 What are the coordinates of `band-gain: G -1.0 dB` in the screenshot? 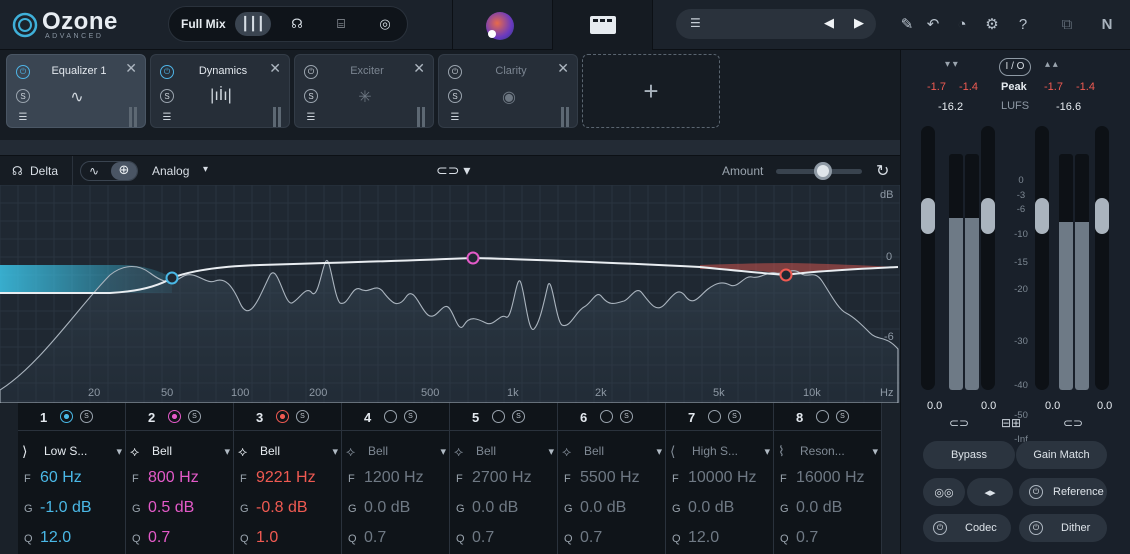 It's located at (58, 508).